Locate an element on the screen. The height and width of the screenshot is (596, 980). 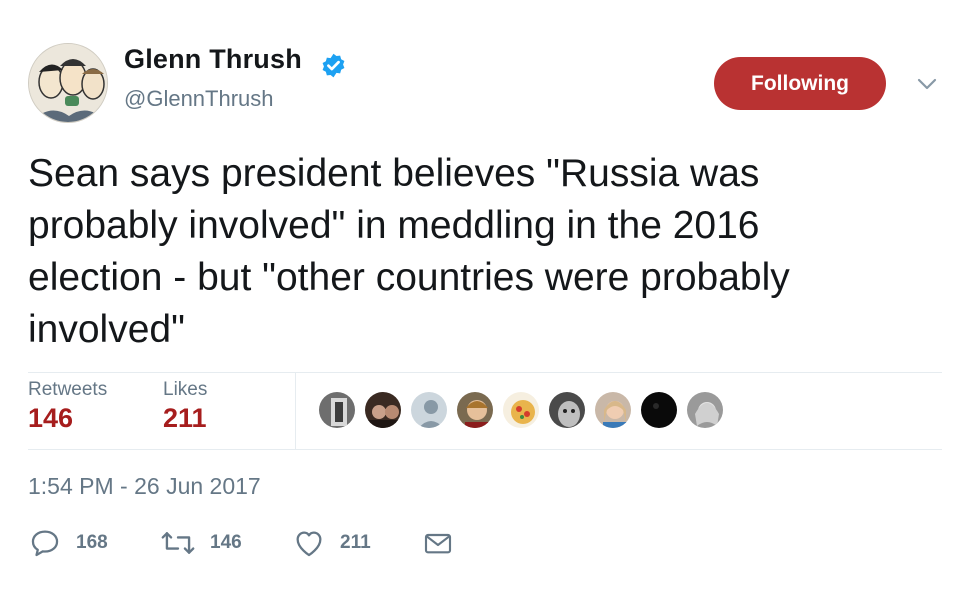
verified-badge-icon is located at coordinates (333, 65).